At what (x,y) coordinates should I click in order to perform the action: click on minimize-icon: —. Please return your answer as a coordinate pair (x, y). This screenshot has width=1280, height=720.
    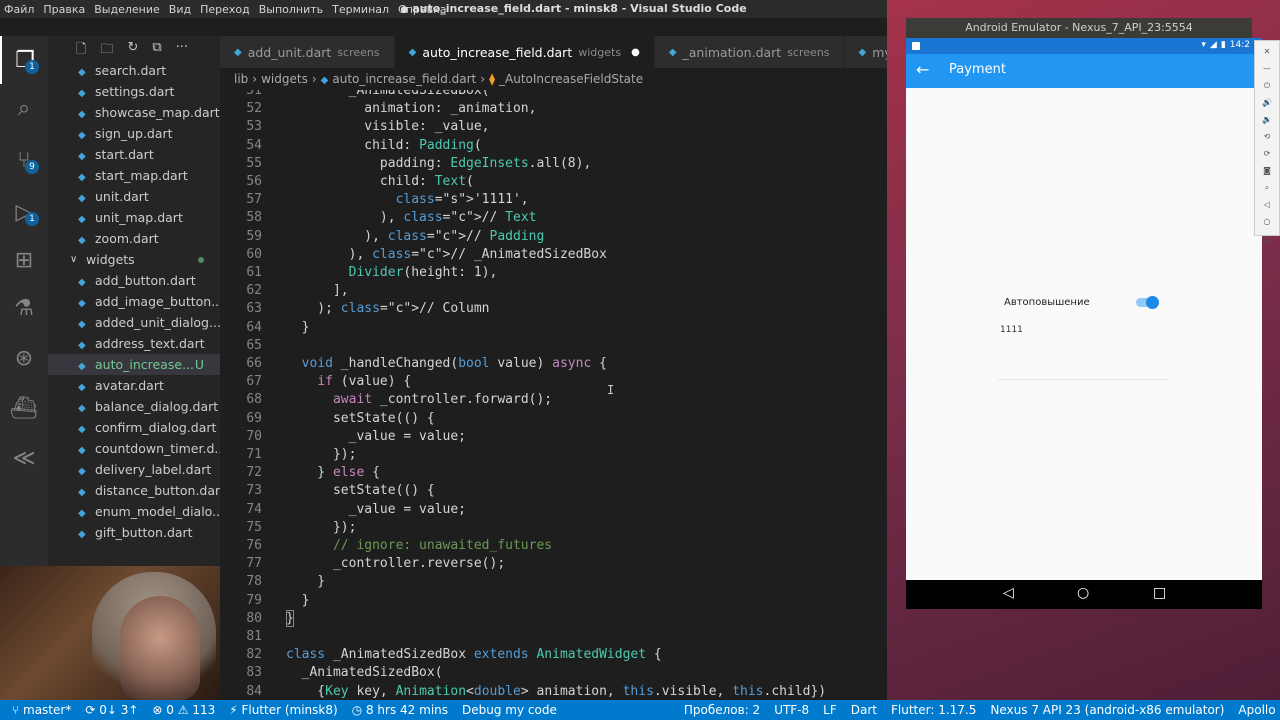
    Looking at the image, I should click on (1267, 68).